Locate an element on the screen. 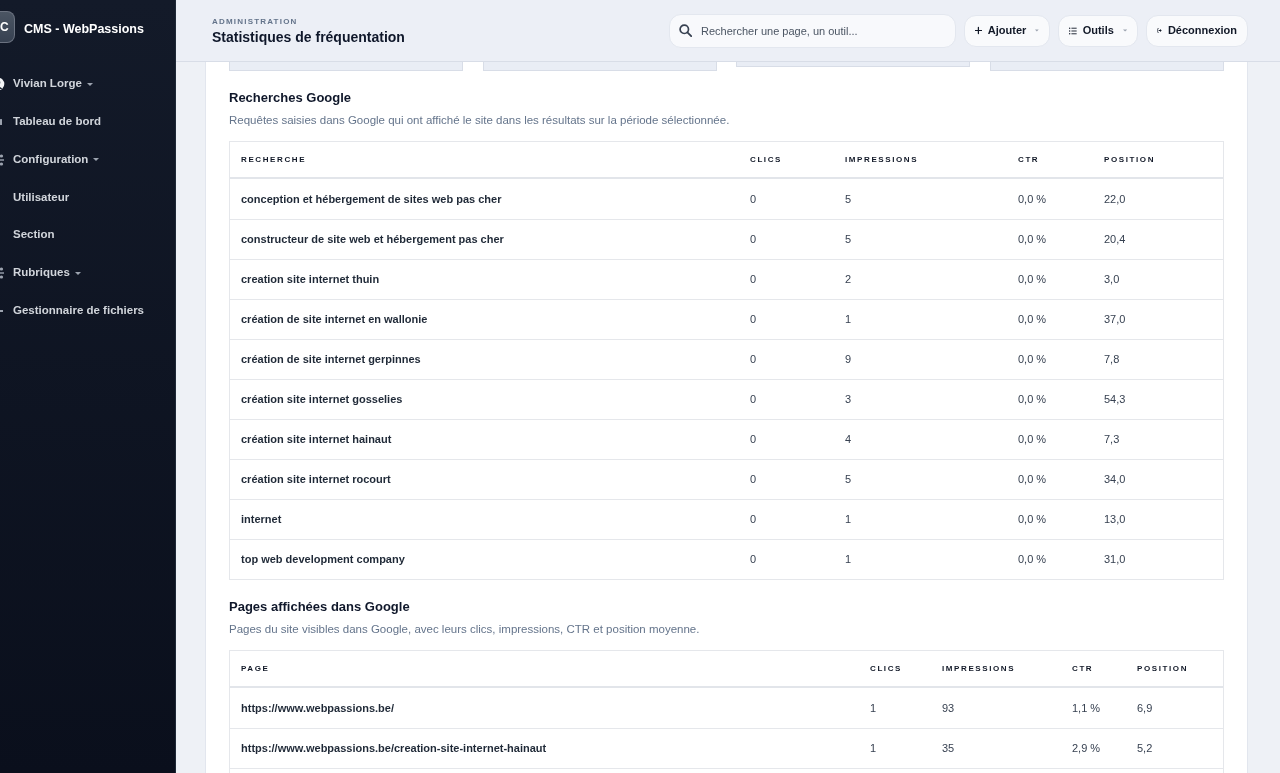  table-cell-text: 7,3 is located at coordinates (1112, 440).